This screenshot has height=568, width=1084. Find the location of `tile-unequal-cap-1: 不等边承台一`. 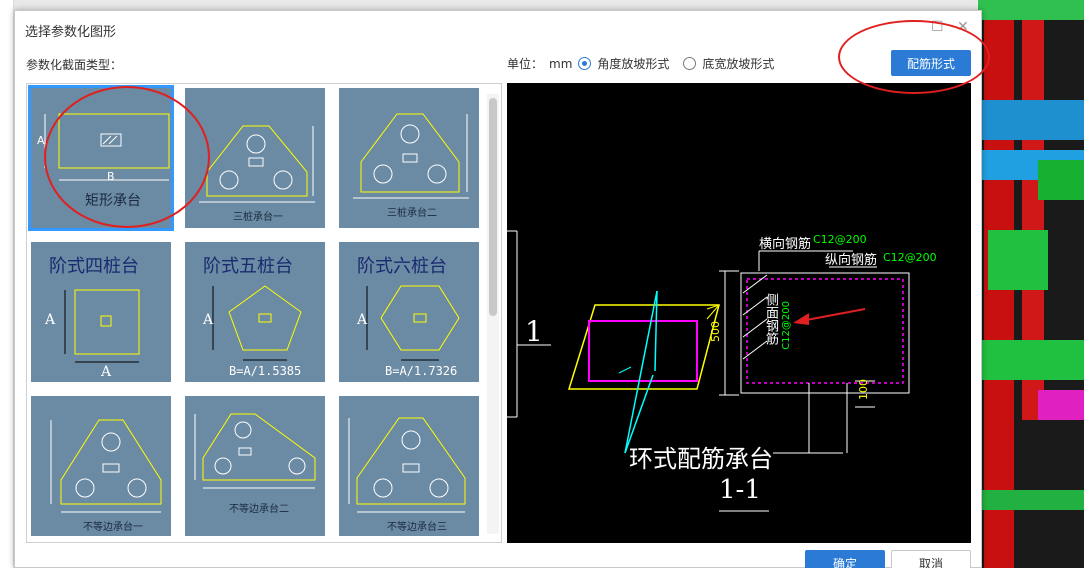

tile-unequal-cap-1: 不等边承台一 is located at coordinates (101, 466).